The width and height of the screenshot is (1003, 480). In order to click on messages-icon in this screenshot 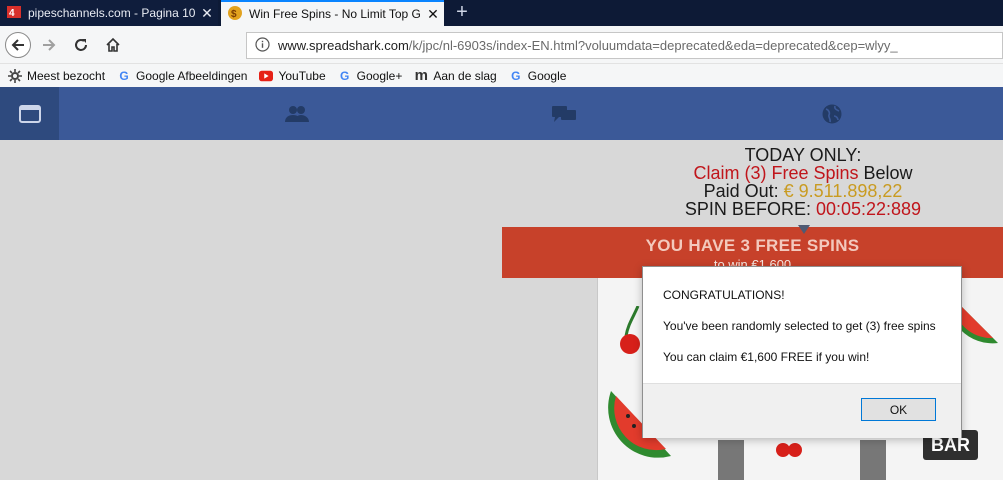, I will do `click(564, 114)`.